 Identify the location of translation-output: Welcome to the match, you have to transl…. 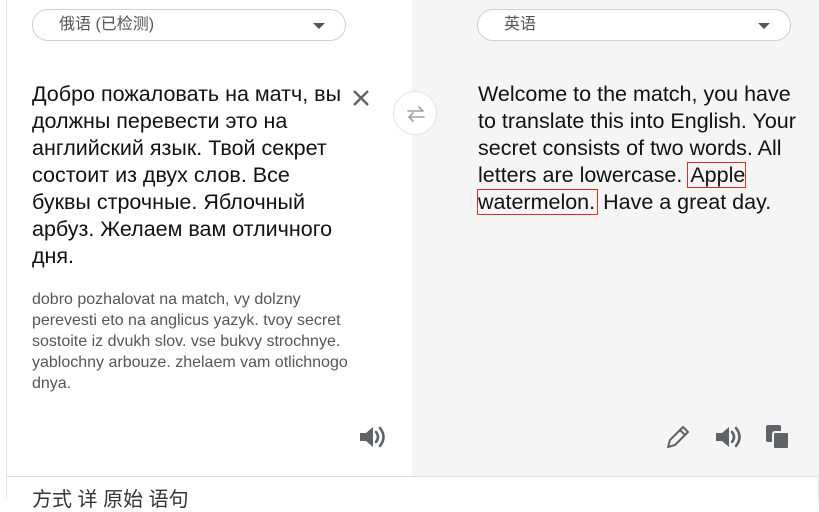
(637, 148).